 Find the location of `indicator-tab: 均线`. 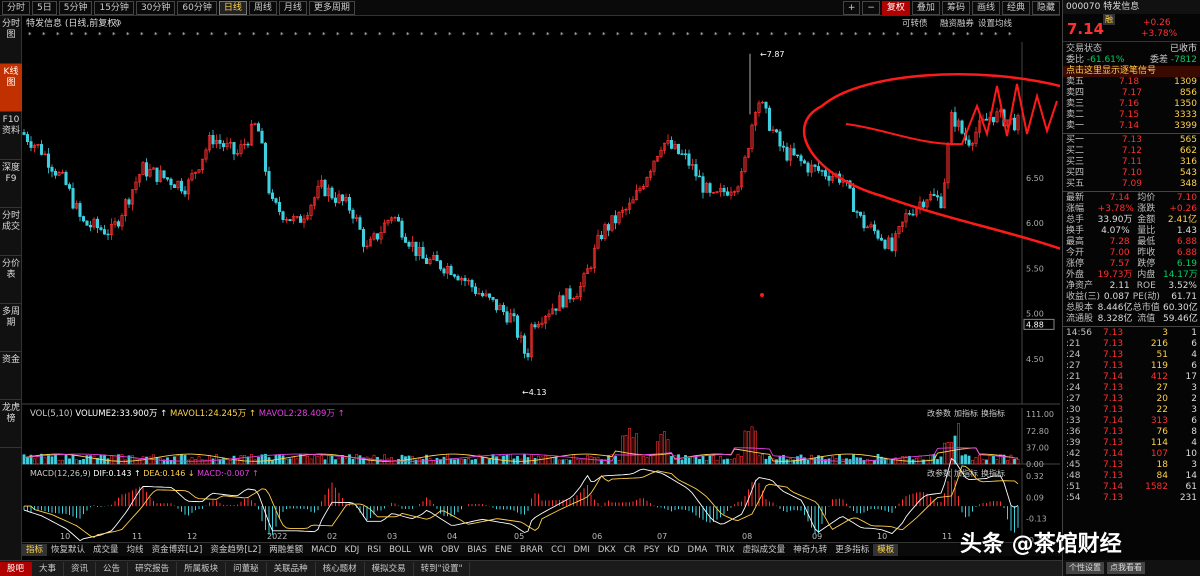

indicator-tab: 均线 is located at coordinates (135, 550).